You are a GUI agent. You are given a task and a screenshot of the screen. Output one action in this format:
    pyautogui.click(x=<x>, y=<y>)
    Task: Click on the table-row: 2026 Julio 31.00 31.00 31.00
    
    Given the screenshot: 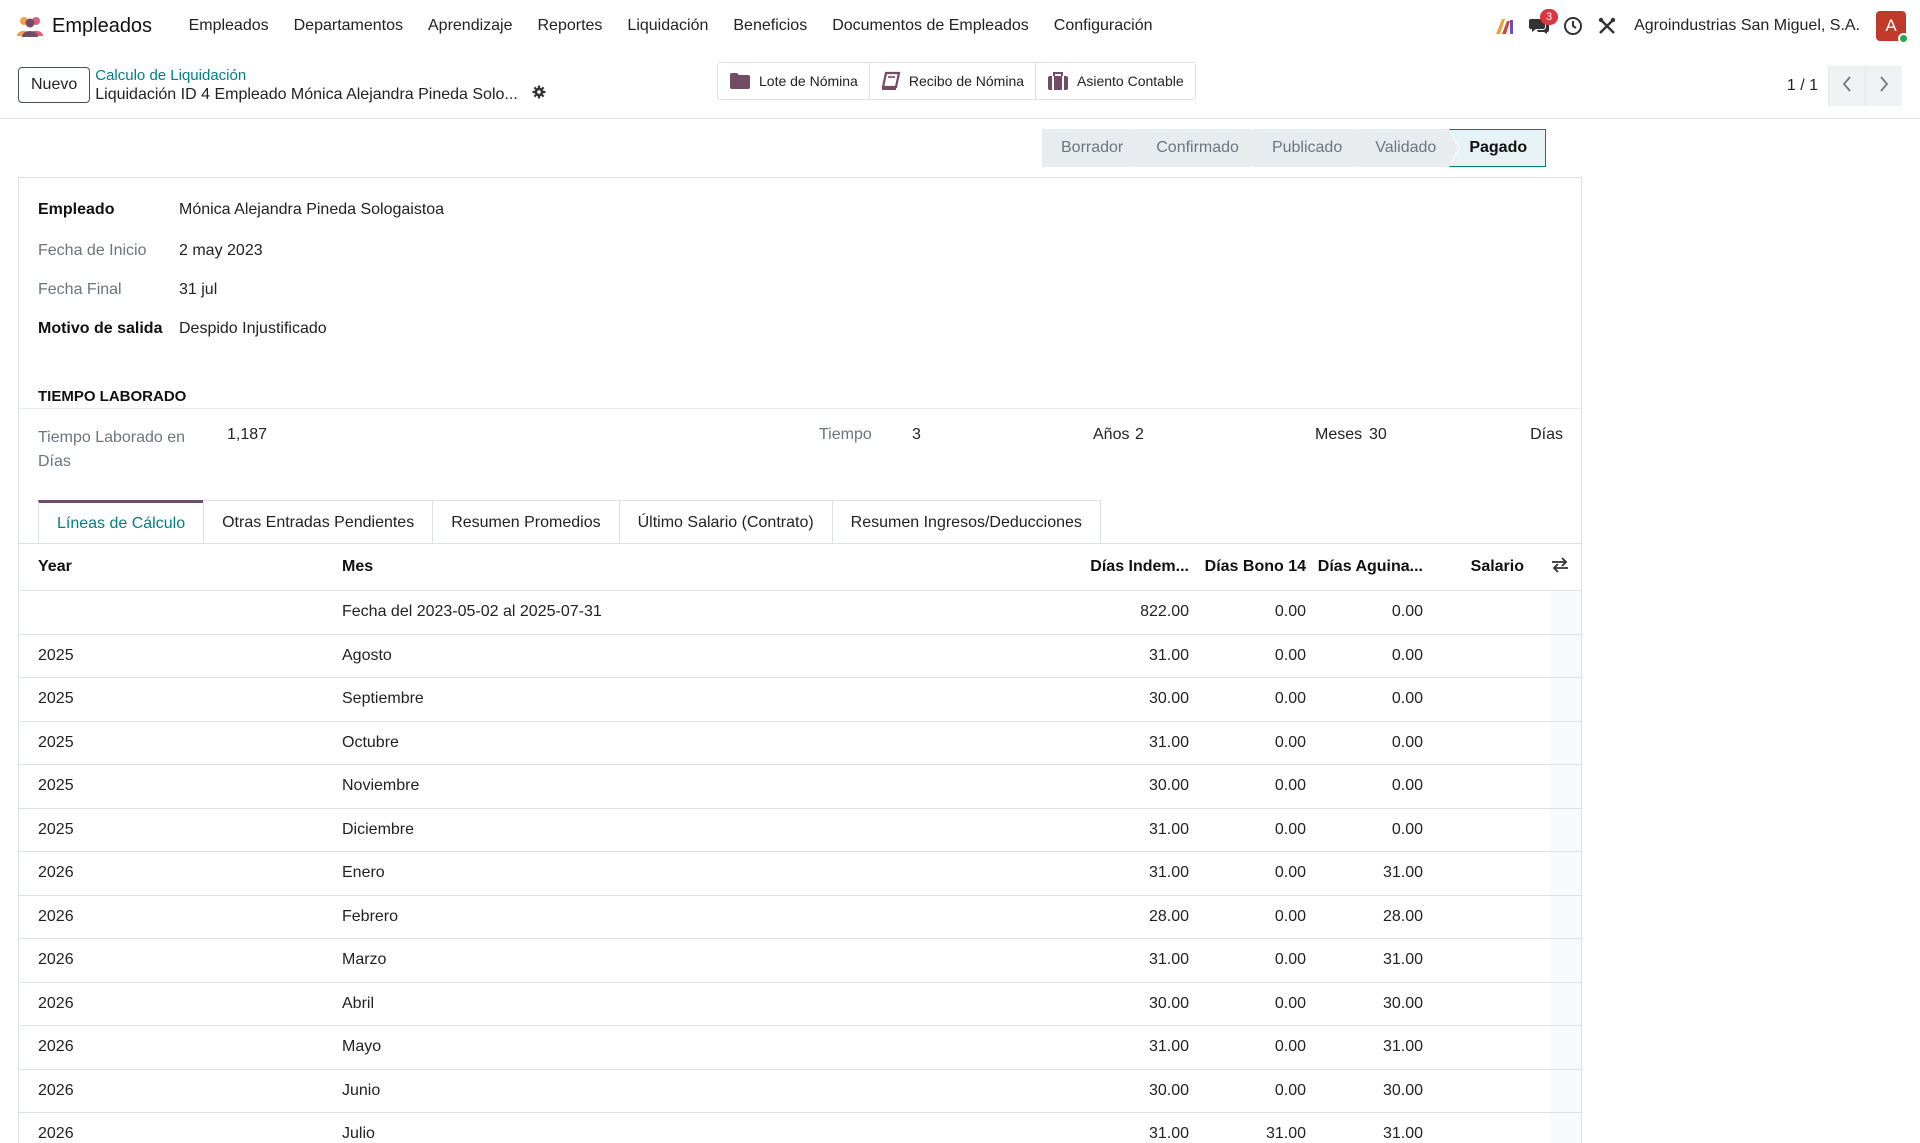 What is the action you would take?
    pyautogui.click(x=800, y=1128)
    